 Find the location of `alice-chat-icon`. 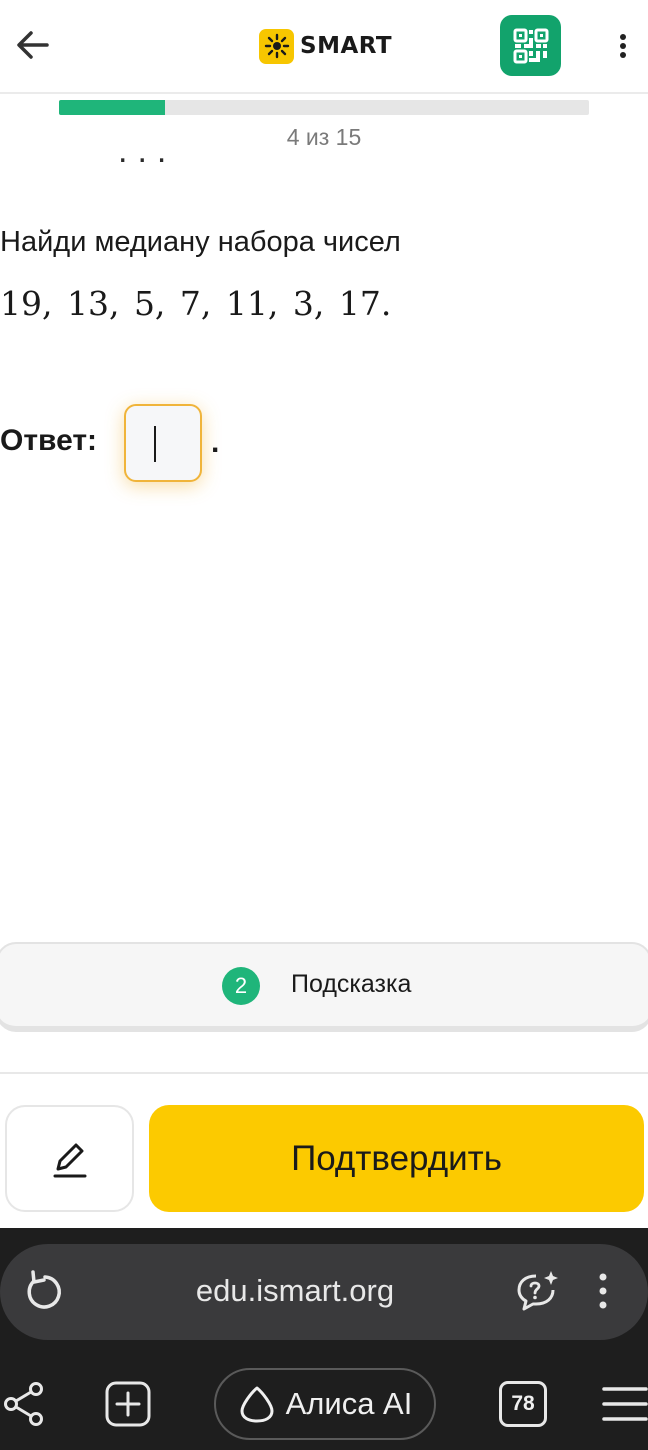

alice-chat-icon is located at coordinates (537, 1291).